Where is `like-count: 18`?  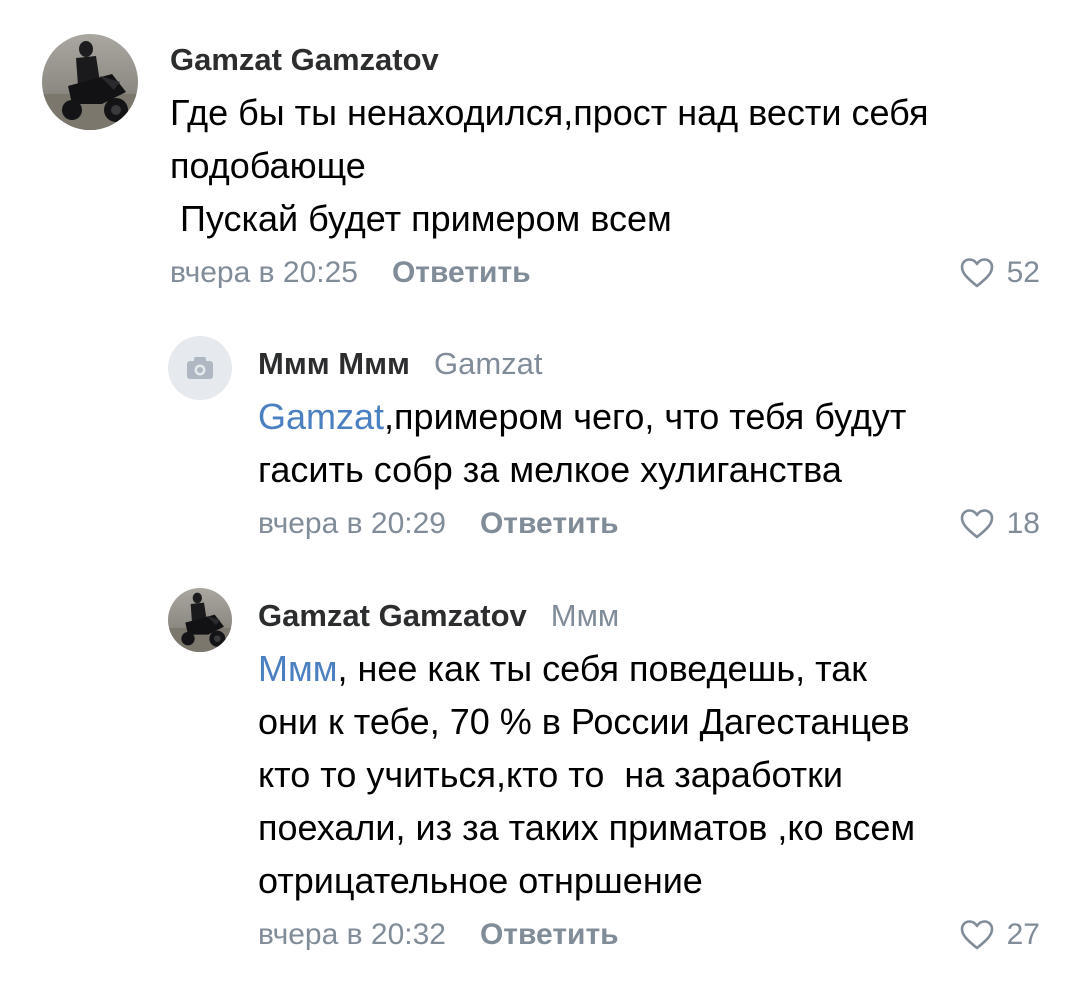
like-count: 18 is located at coordinates (1023, 523).